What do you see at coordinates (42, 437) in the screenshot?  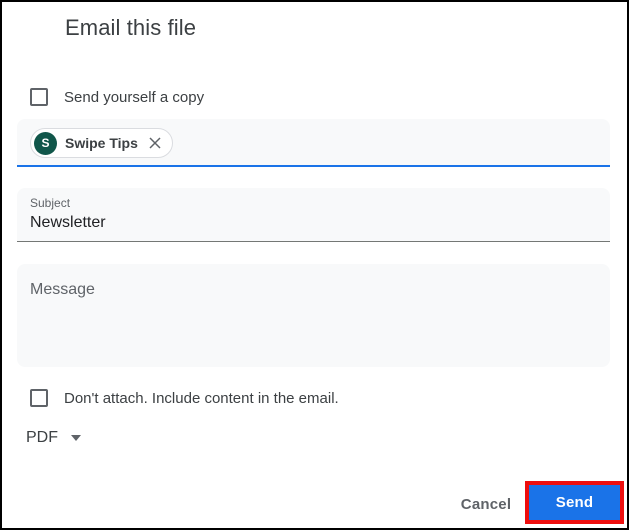 I see `file-format-value: PDF` at bounding box center [42, 437].